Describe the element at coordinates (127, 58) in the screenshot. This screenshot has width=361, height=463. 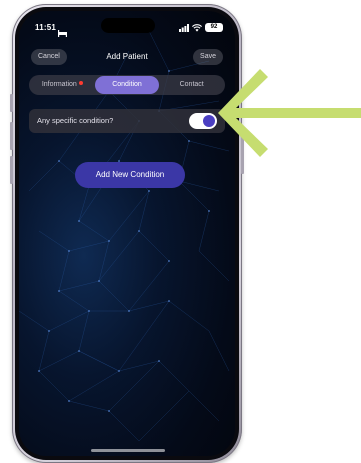
I see `navigation-bar: Cancel Add Patient Save` at that location.